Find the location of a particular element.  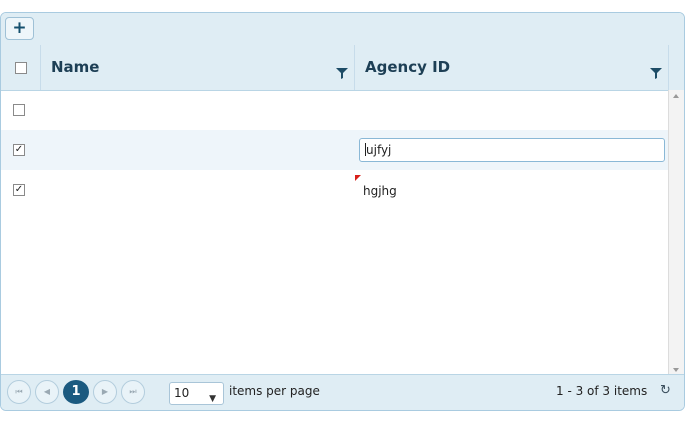

grid-toolbar: + is located at coordinates (342, 29).